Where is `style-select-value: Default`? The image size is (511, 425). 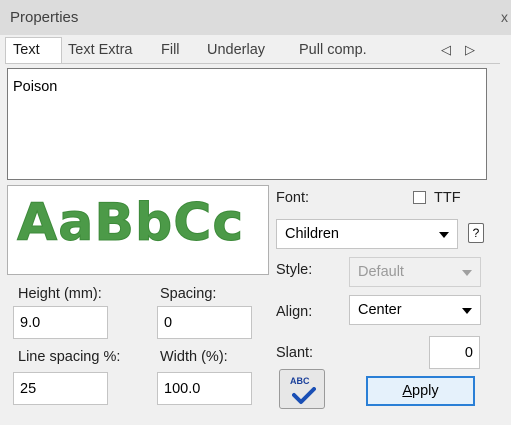
style-select-value: Default is located at coordinates (381, 272).